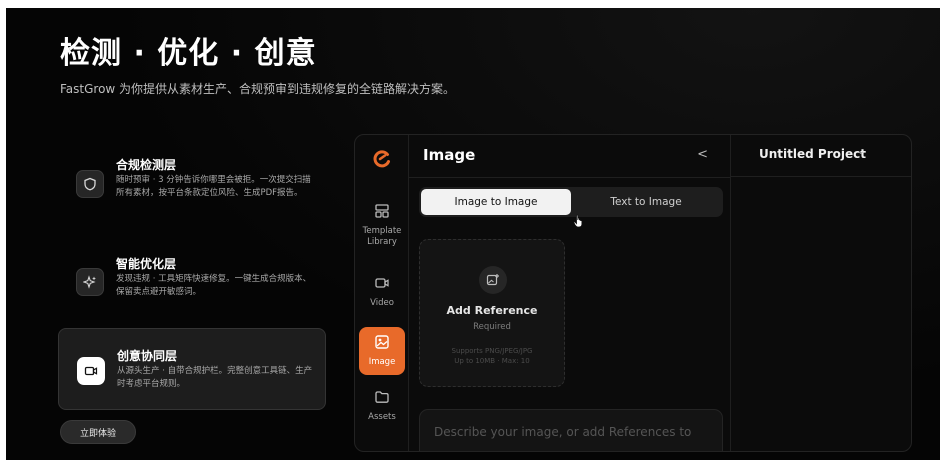 This screenshot has height=466, width=948. Describe the element at coordinates (492, 310) in the screenshot. I see `upload-title: Add Reference` at that location.